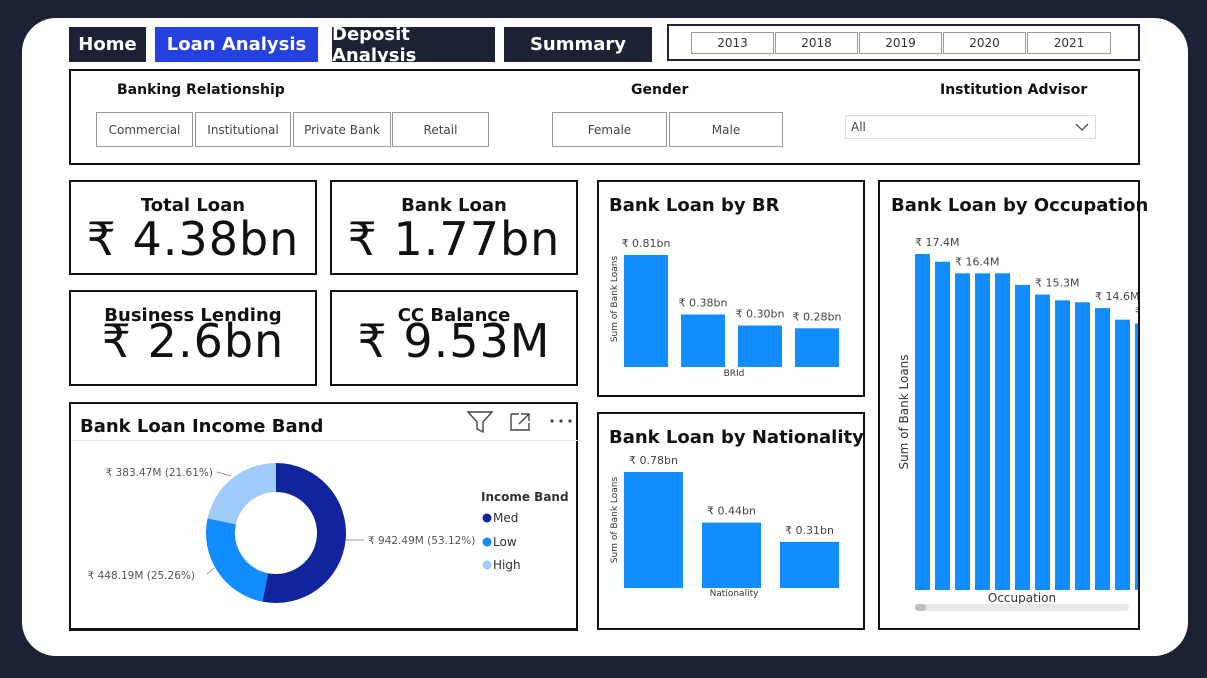  Describe the element at coordinates (141, 576) in the screenshot. I see `donut-data-label: ₹ 448.19M (25.26%)` at that location.